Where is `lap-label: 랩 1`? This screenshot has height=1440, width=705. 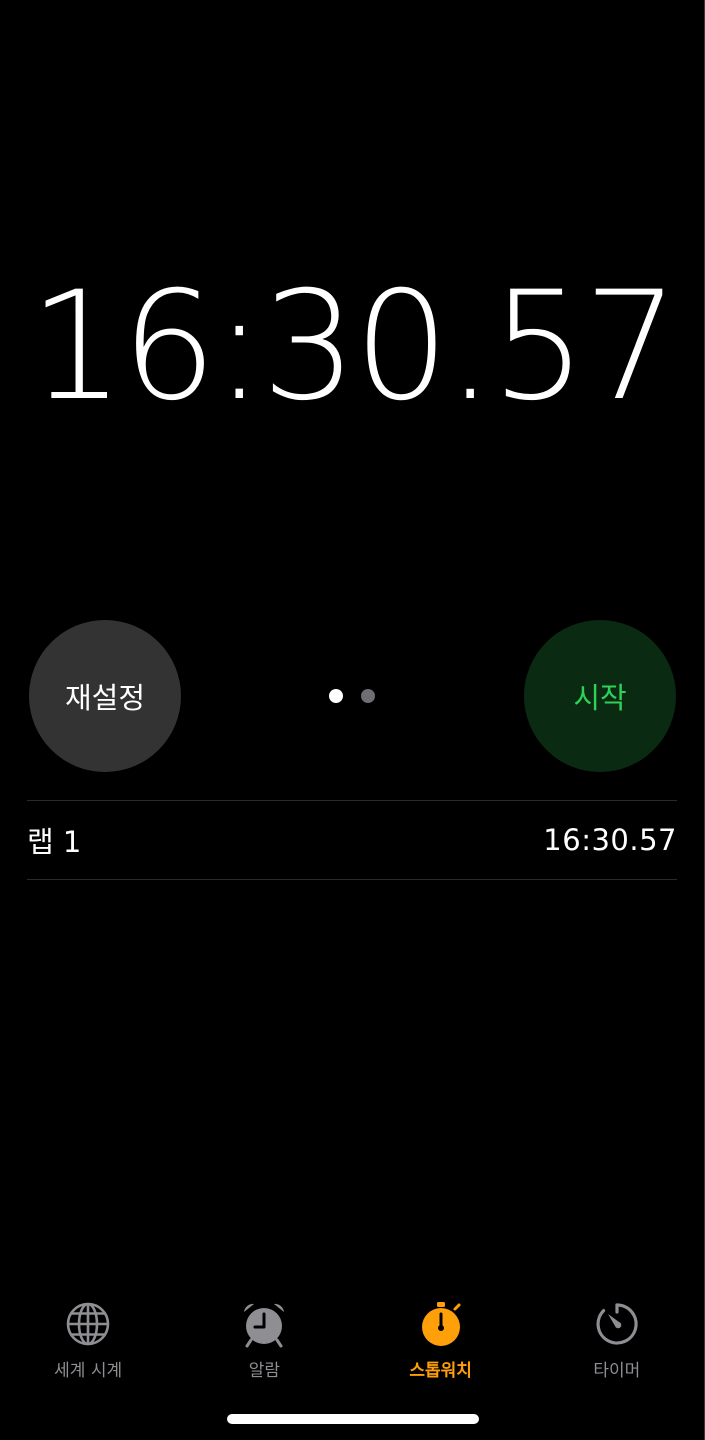
lap-label: 랩 1 is located at coordinates (54, 842).